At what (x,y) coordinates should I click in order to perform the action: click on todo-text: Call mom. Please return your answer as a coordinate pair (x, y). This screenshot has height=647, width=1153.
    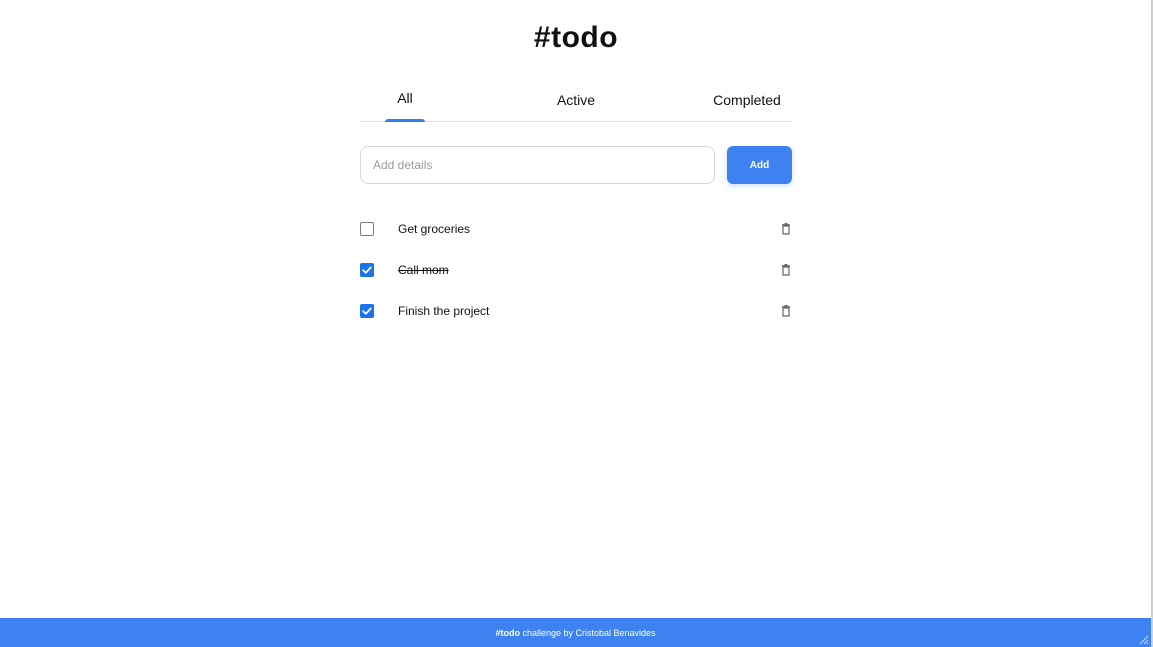
    Looking at the image, I should click on (423, 270).